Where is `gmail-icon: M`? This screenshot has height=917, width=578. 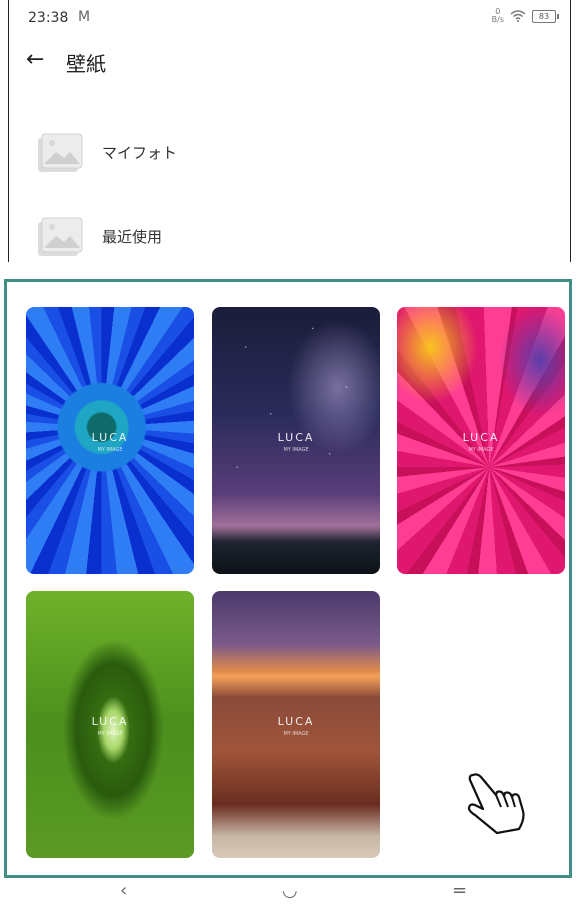
gmail-icon: M is located at coordinates (84, 17).